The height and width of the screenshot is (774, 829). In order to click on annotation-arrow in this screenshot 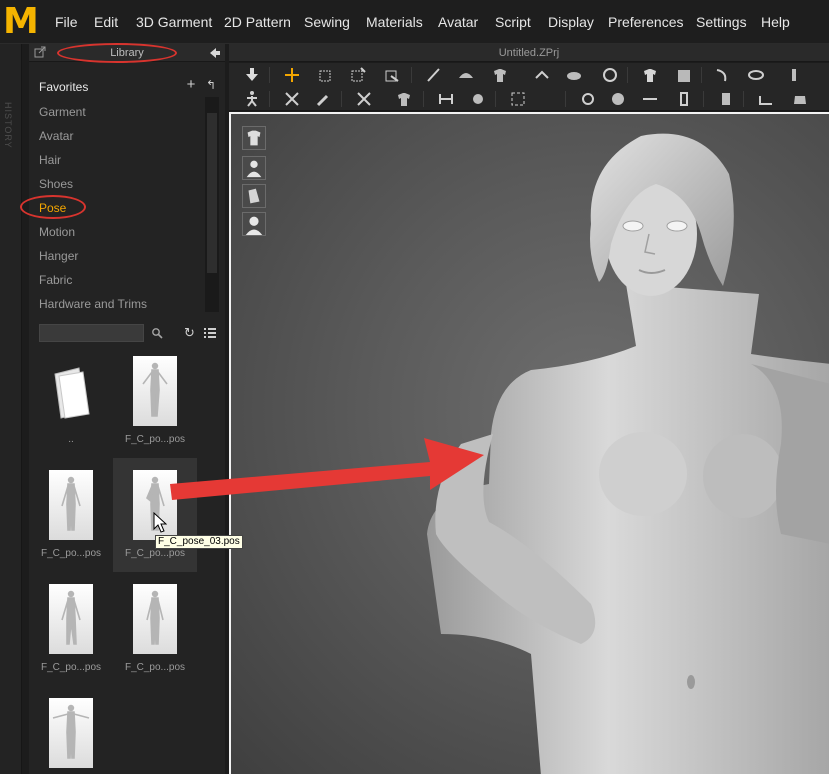, I will do `click(327, 469)`.